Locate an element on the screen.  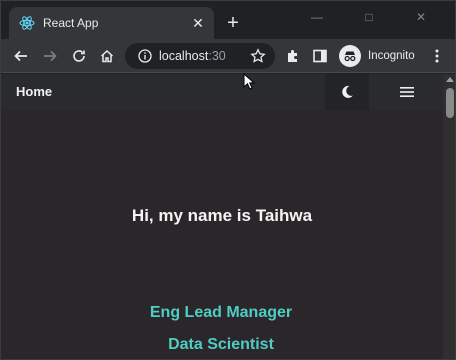
browser-menu-button is located at coordinates (437, 56).